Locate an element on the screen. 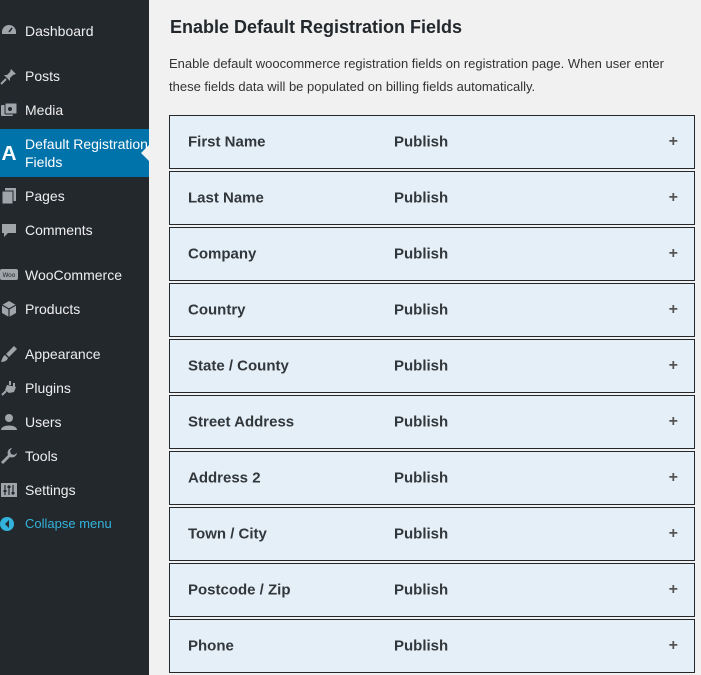 The width and height of the screenshot is (701, 675). field-row-street-address: Street Address Publish + is located at coordinates (432, 422).